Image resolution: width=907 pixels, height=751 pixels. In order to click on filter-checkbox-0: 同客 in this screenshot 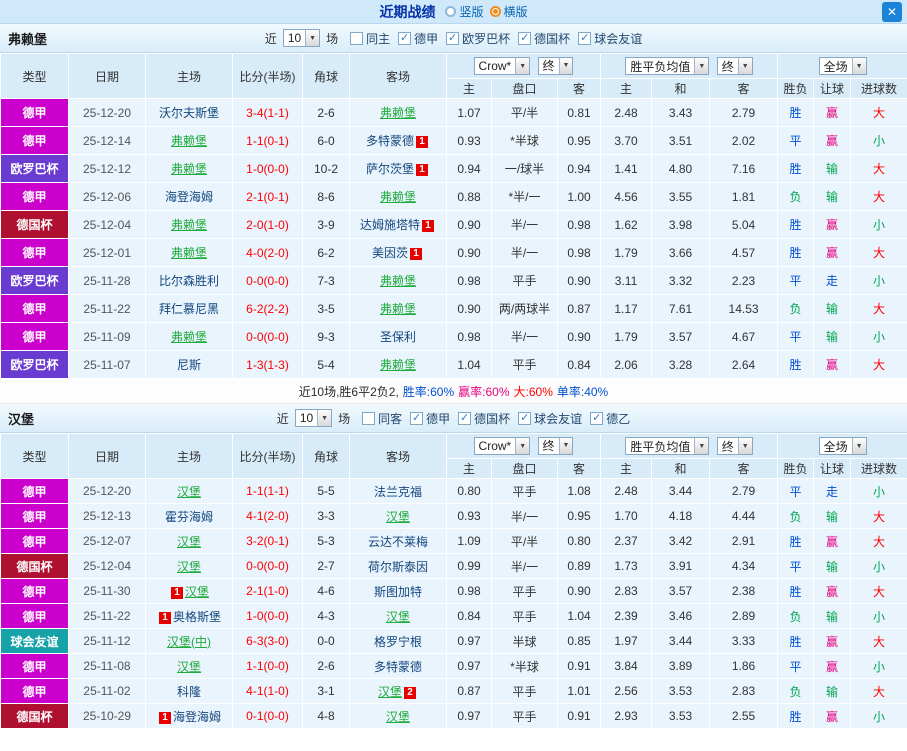, I will do `click(382, 418)`.